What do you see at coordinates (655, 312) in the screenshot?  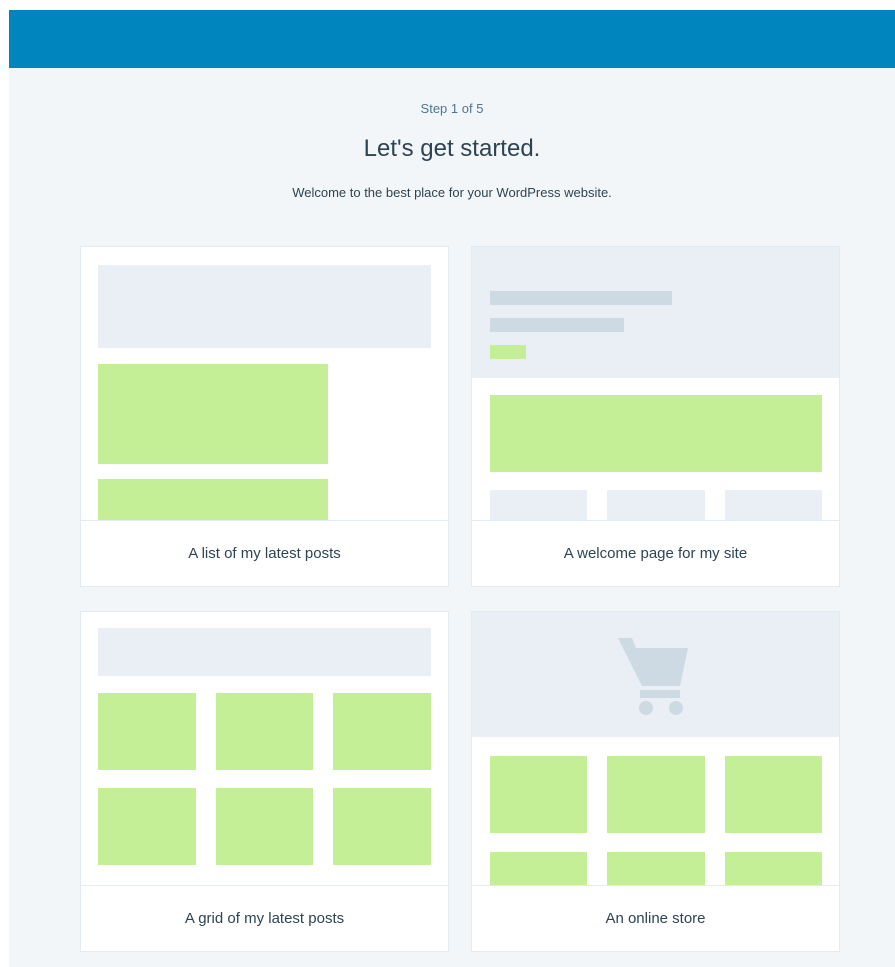 I see `hero-placeholder` at bounding box center [655, 312].